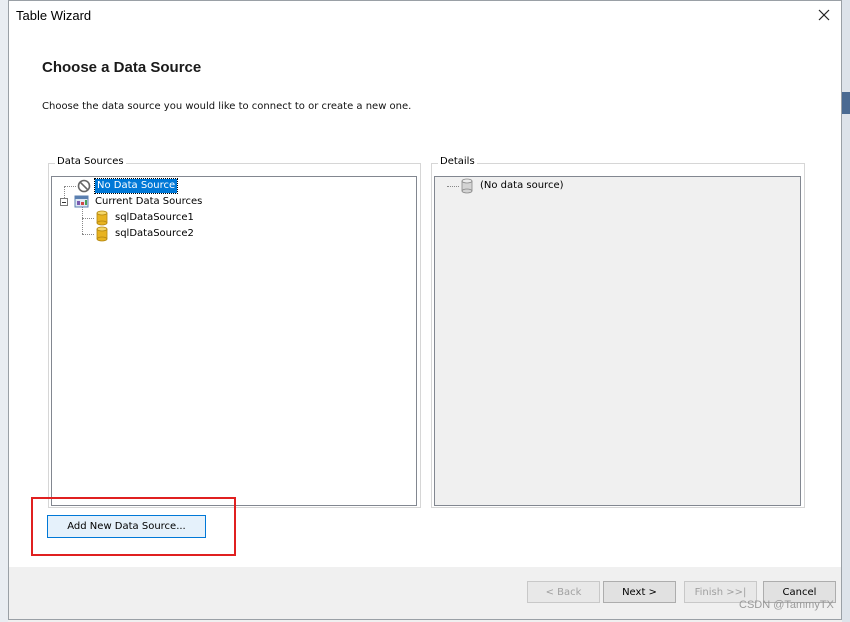 Image resolution: width=850 pixels, height=622 pixels. What do you see at coordinates (4, 311) in the screenshot?
I see `background-left-strip` at bounding box center [4, 311].